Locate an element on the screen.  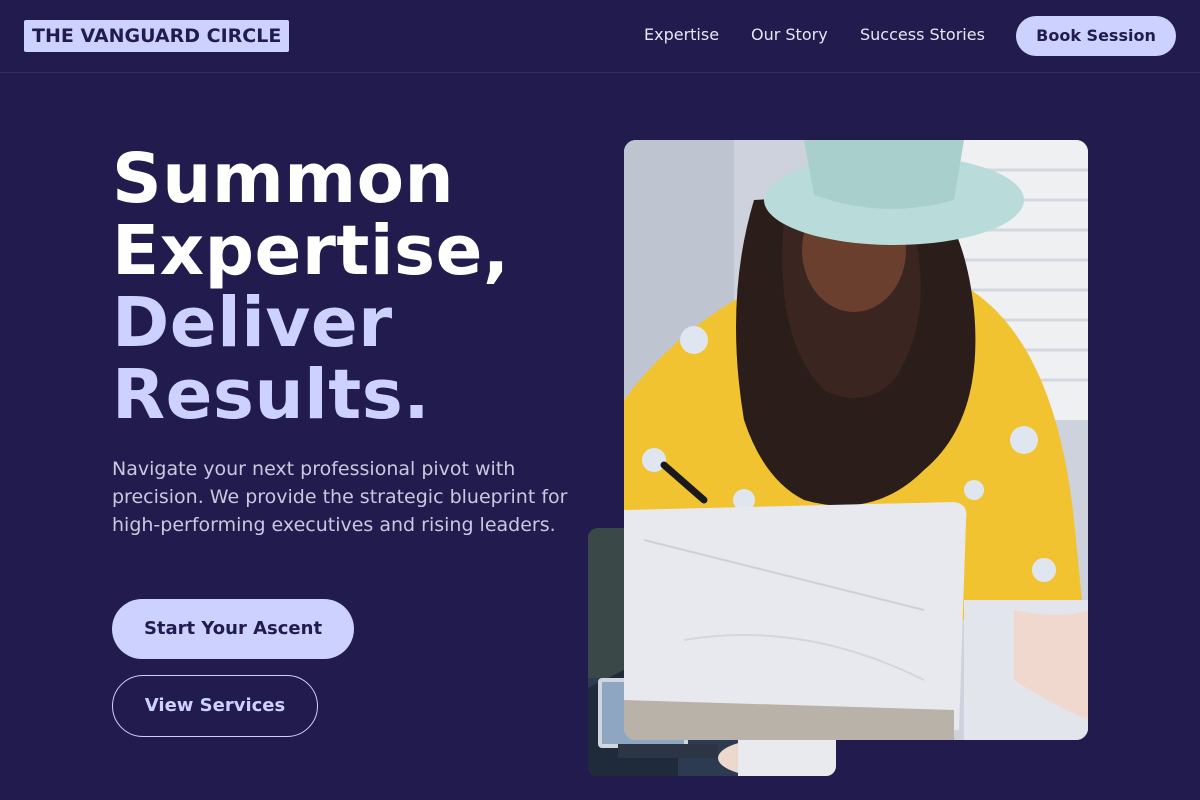
start-your-ascent-button: Start Your Ascent is located at coordinates (233, 629).